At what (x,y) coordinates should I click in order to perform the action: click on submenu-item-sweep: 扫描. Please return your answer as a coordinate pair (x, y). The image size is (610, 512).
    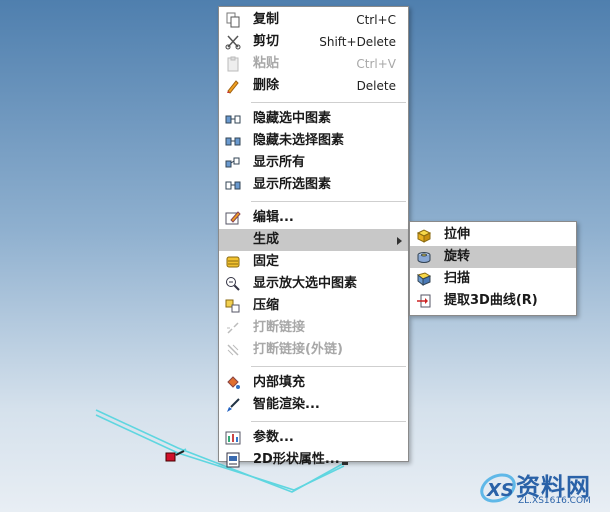
    Looking at the image, I should click on (493, 279).